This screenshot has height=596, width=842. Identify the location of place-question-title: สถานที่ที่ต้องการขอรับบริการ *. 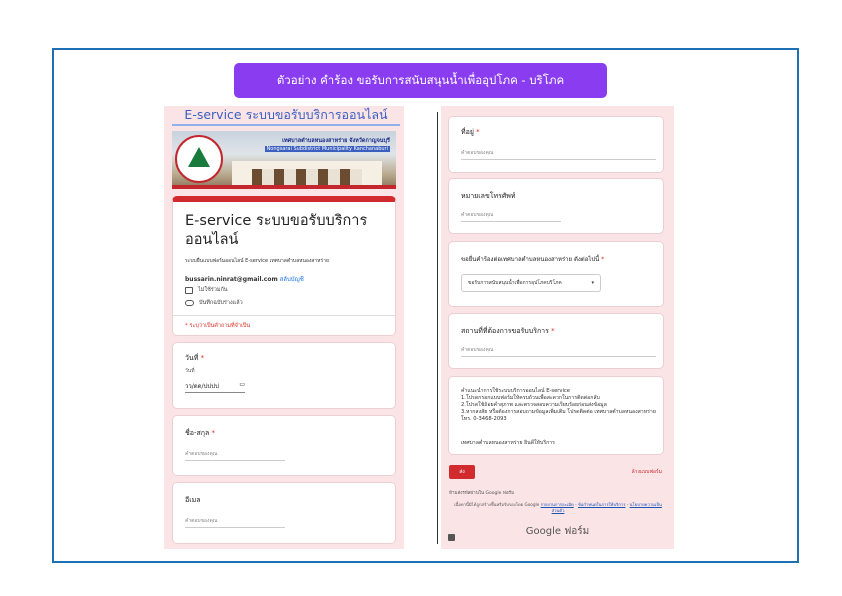
(508, 331).